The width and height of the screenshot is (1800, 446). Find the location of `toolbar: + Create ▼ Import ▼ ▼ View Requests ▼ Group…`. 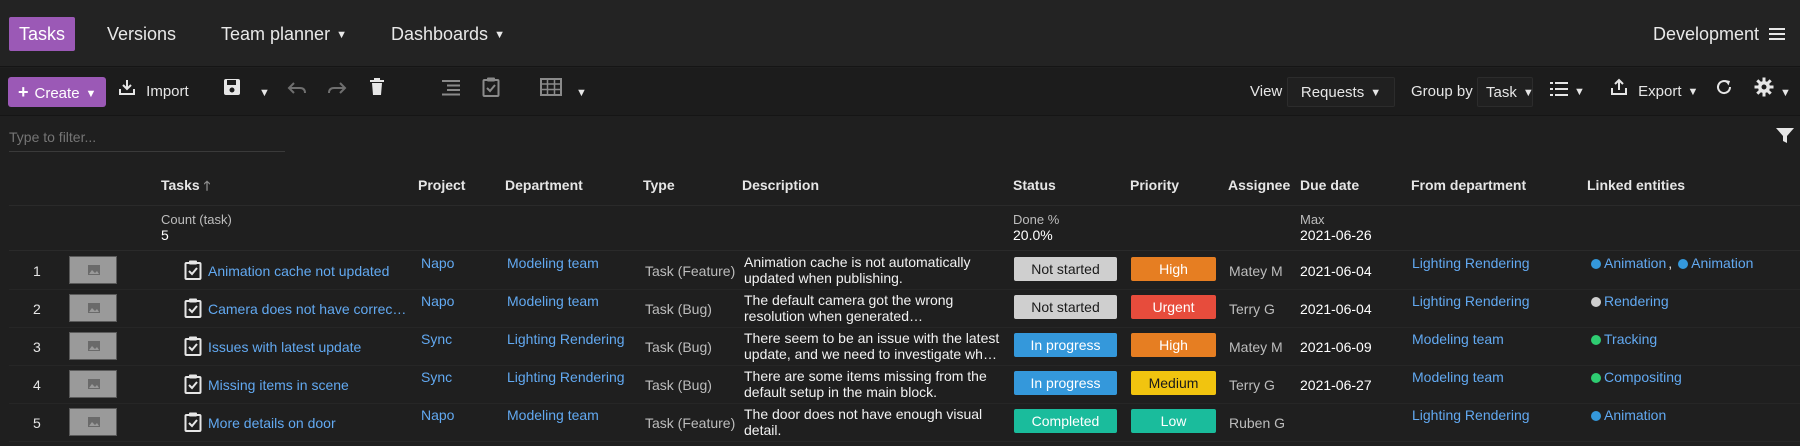

toolbar: + Create ▼ Import ▼ ▼ View Requests ▼ Group… is located at coordinates (900, 92).